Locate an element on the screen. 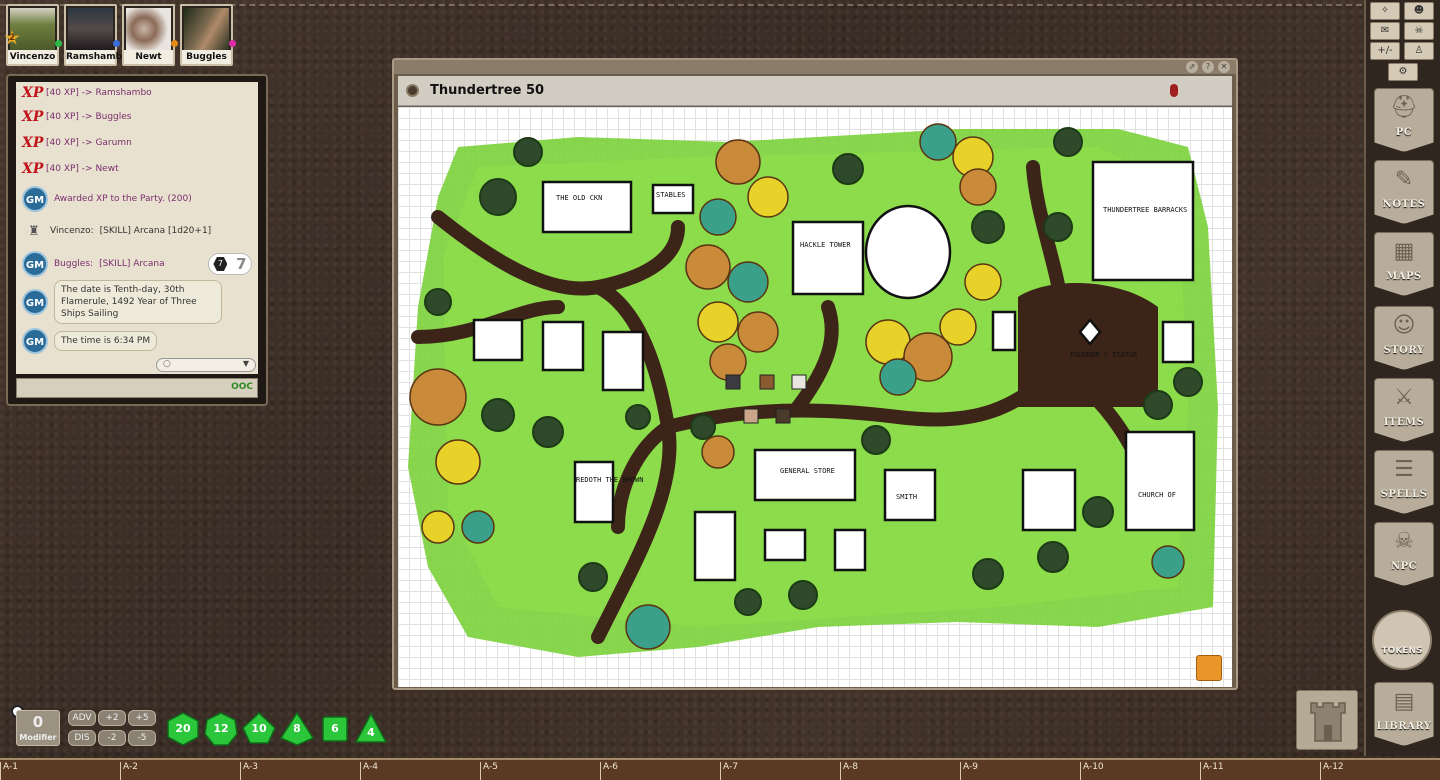 The height and width of the screenshot is (780, 1440). dice-tower-button is located at coordinates (1327, 720).